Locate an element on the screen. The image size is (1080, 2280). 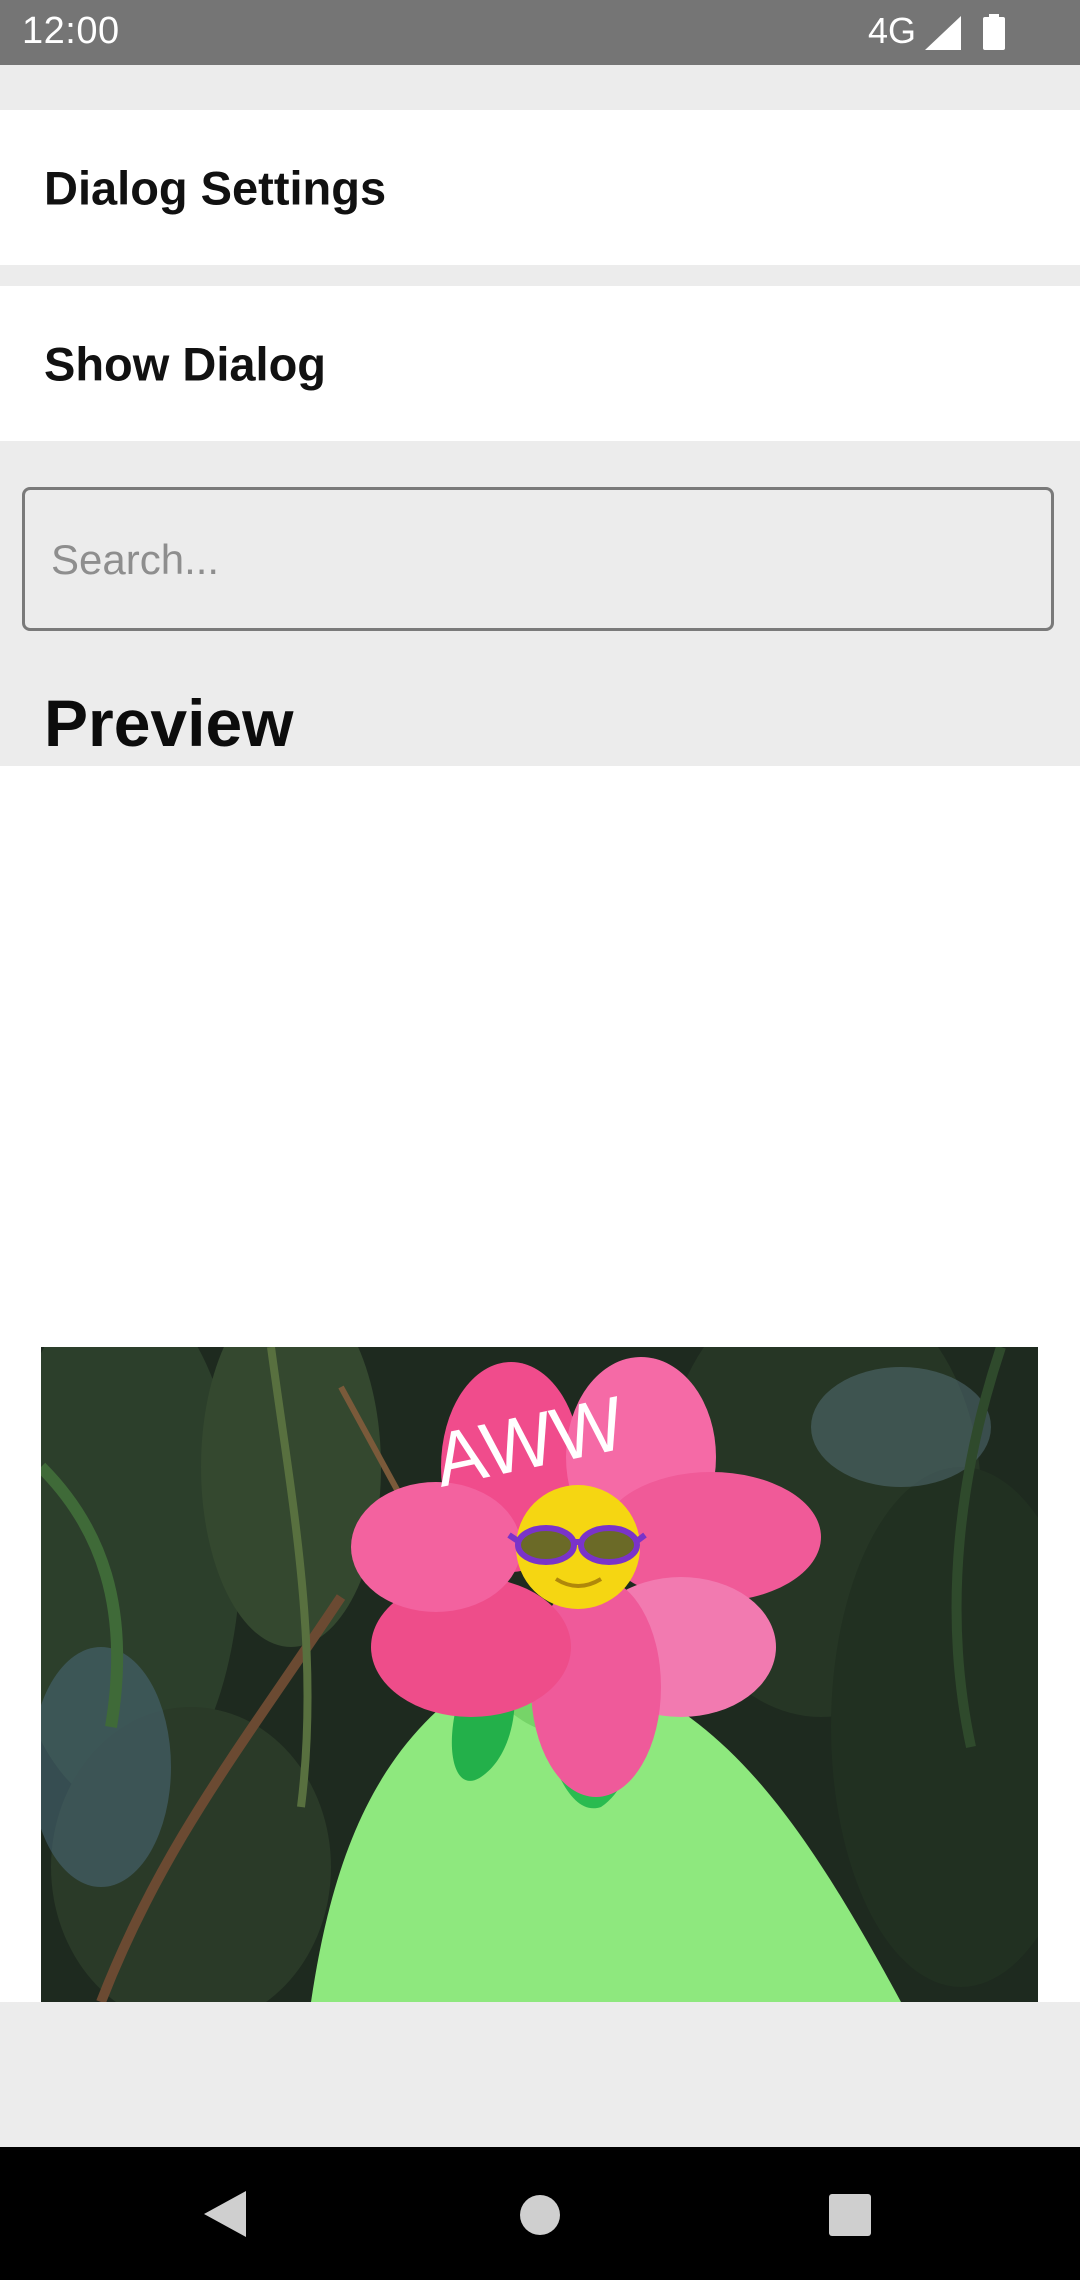
status-bar: 12:00 4G is located at coordinates (540, 32).